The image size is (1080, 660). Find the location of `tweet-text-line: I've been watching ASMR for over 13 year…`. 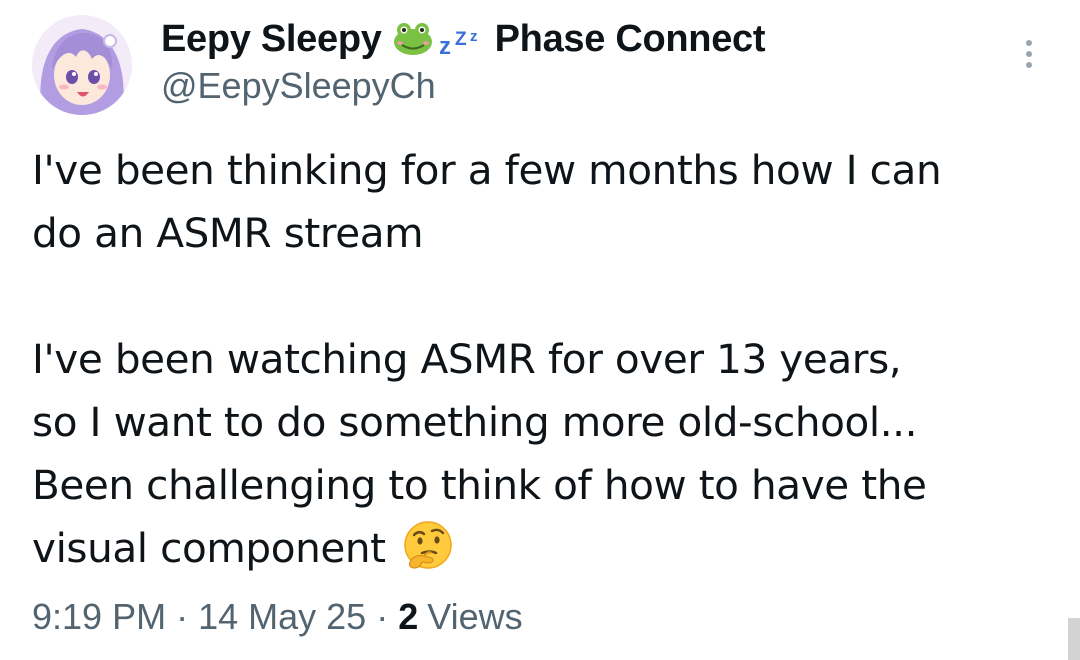

tweet-text-line: I've been watching ASMR for over 13 year… is located at coordinates (467, 359).